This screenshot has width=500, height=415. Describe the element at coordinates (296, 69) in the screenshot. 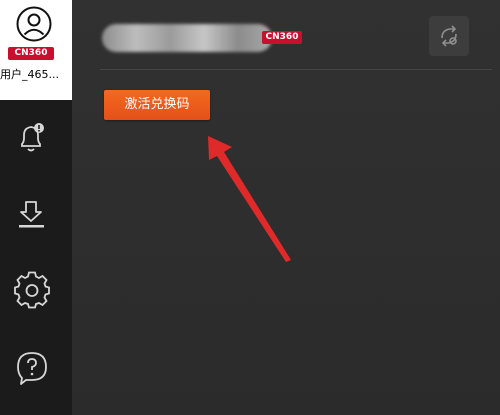

I see `header-divider` at that location.